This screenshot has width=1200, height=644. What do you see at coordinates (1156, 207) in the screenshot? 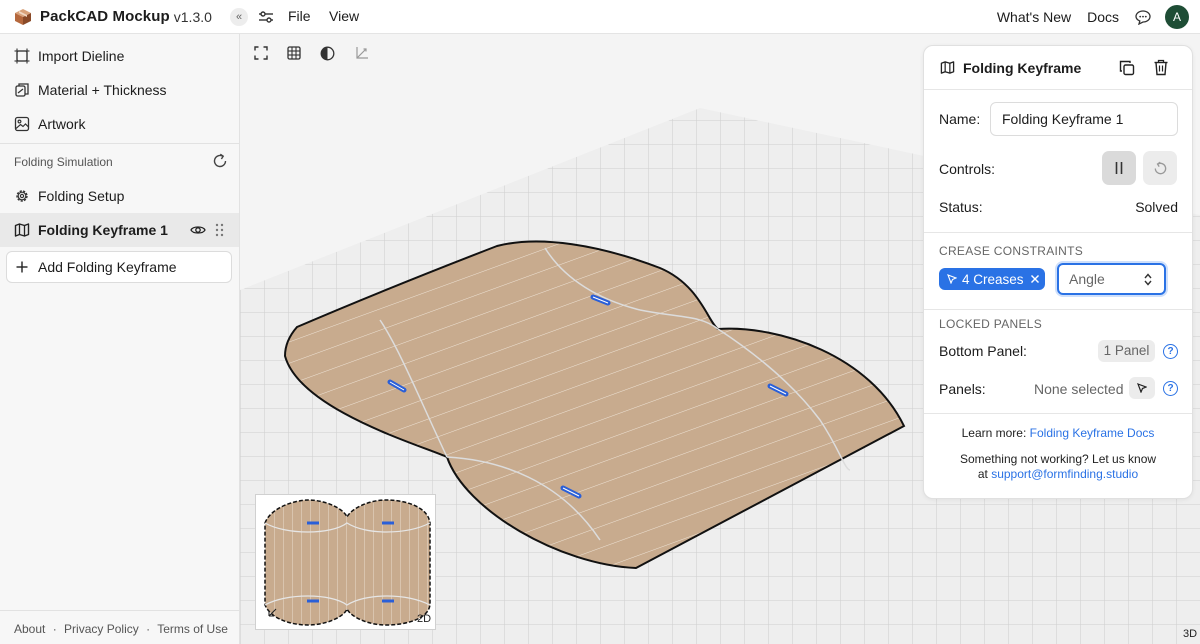
I see `status-value: Solved` at bounding box center [1156, 207].